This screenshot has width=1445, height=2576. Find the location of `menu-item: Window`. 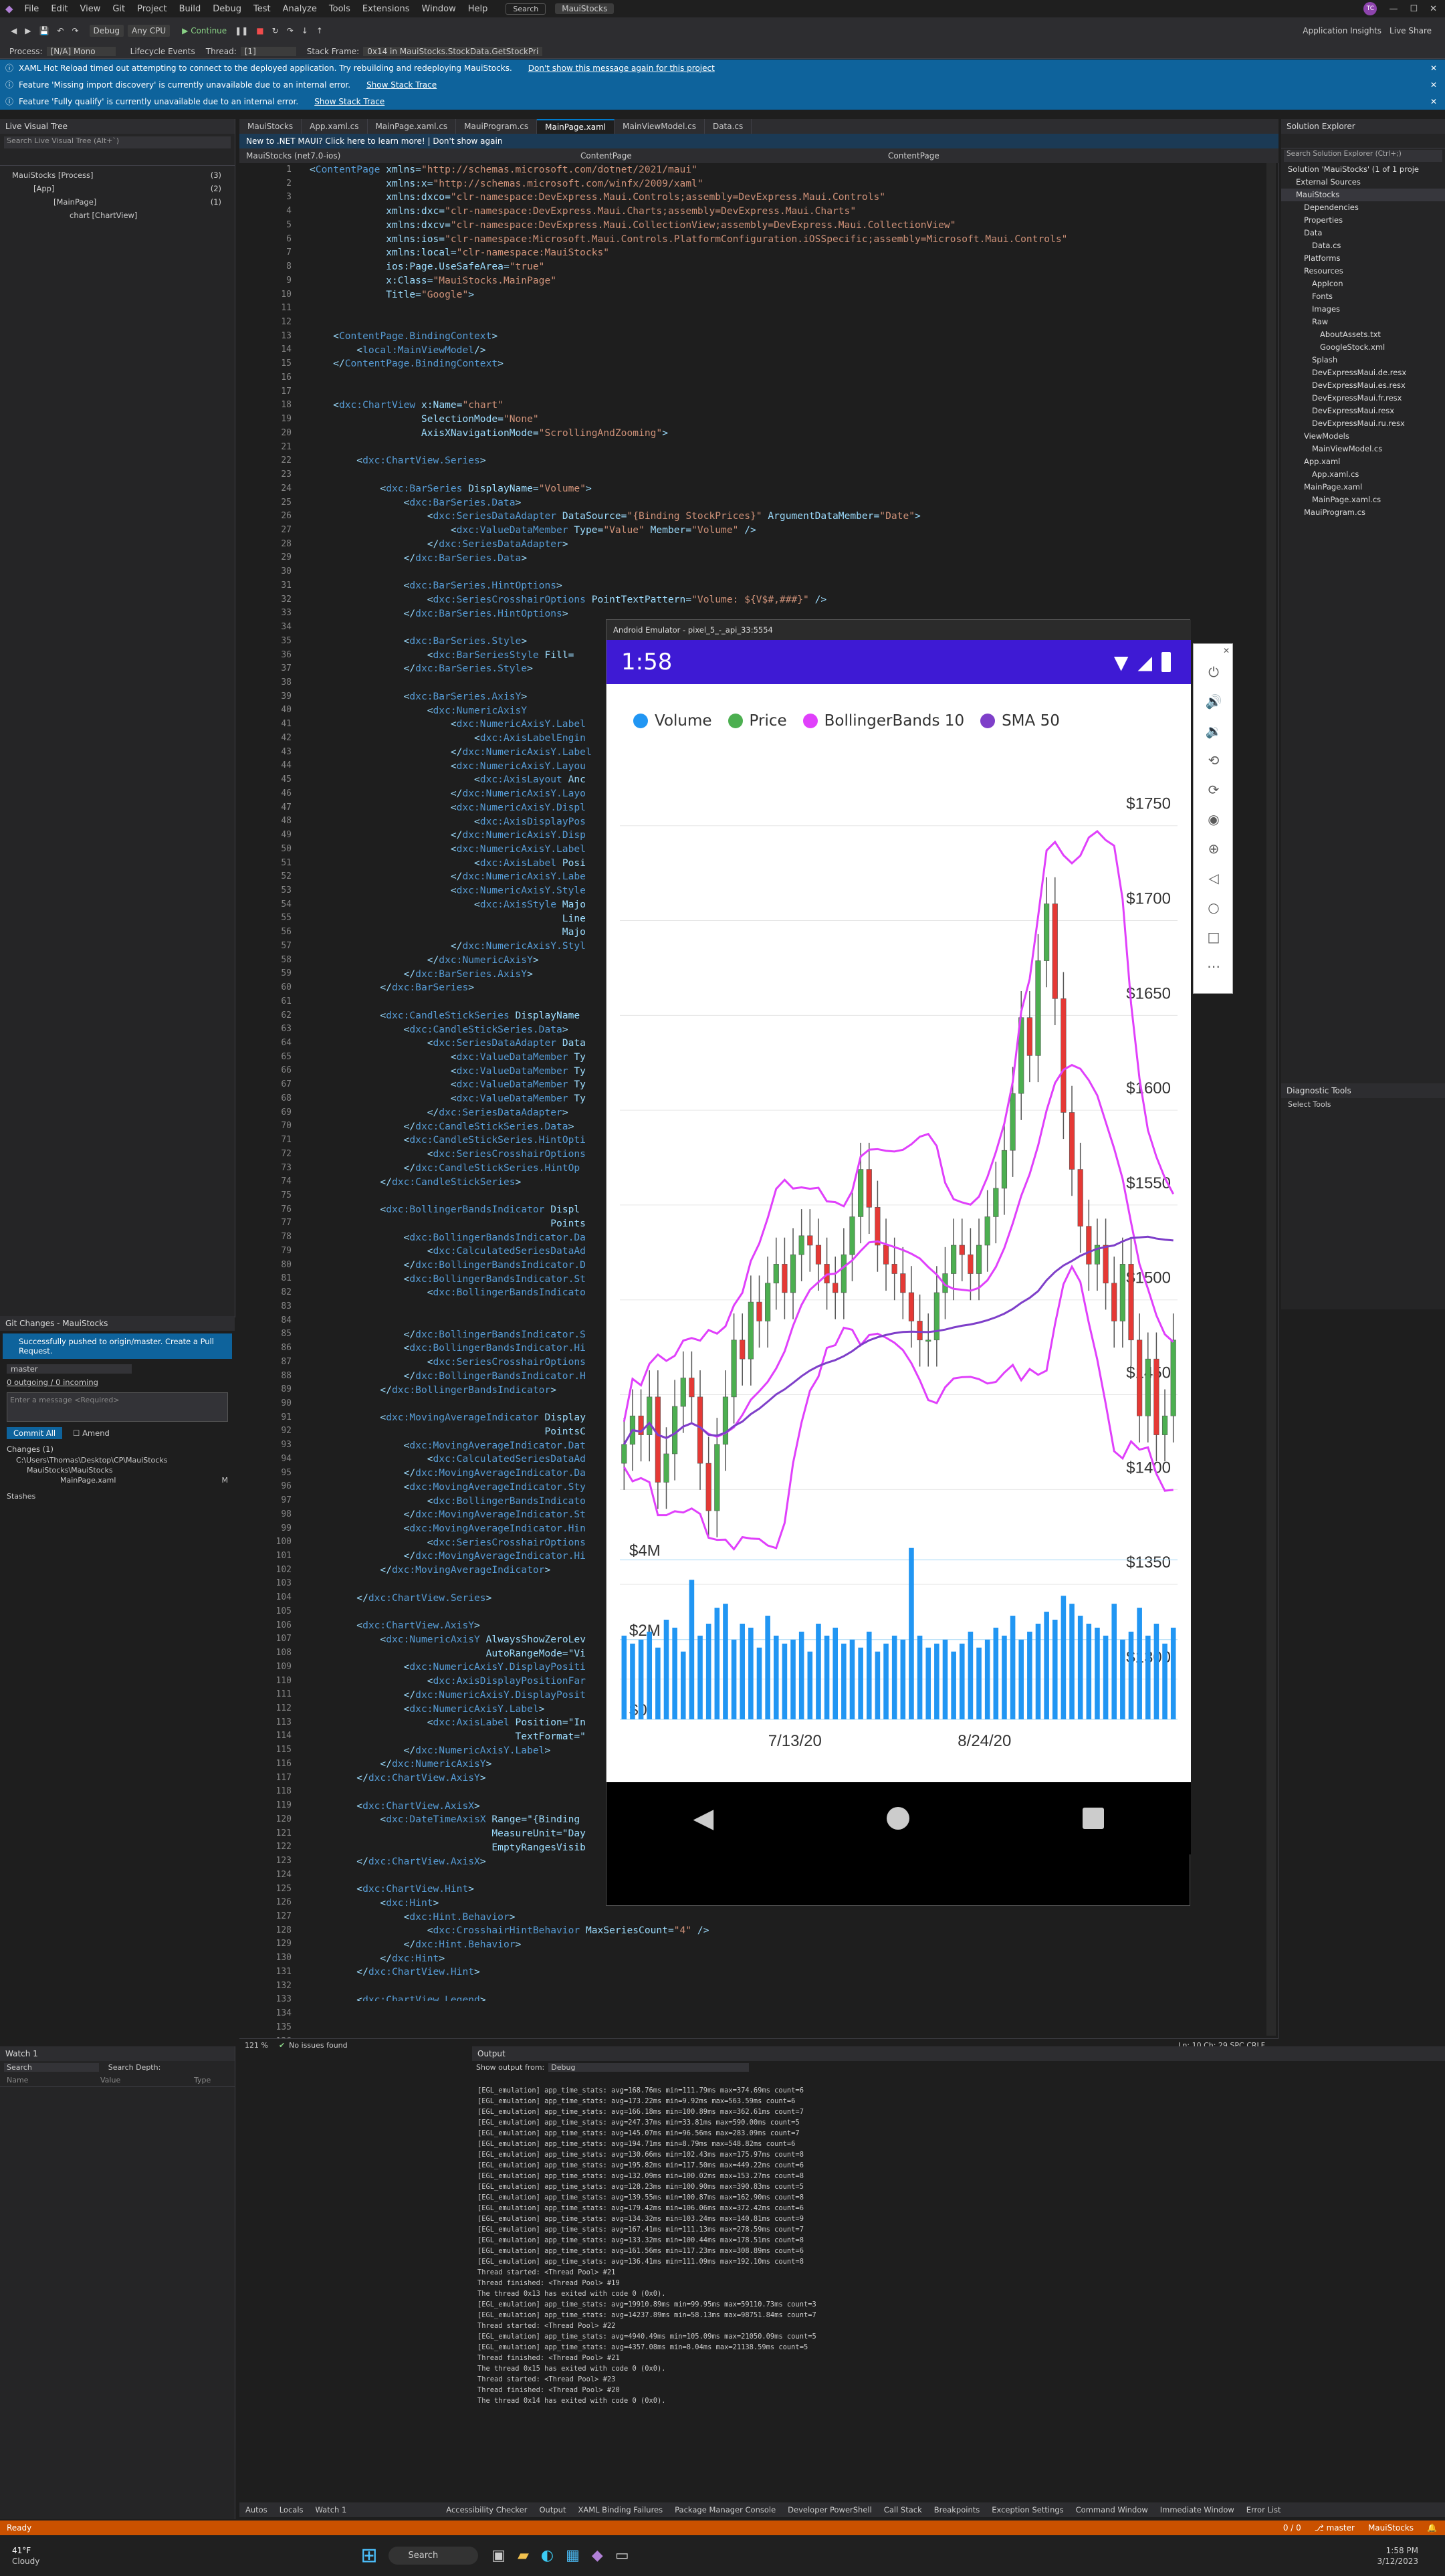

menu-item: Window is located at coordinates (439, 9).